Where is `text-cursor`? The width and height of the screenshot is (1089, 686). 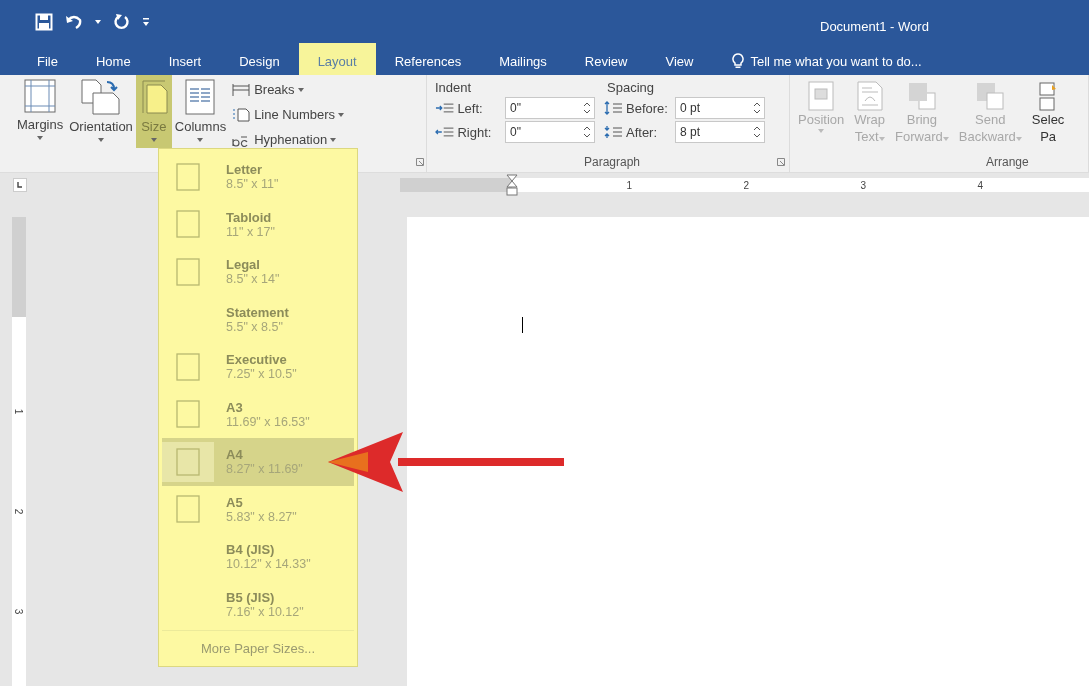 text-cursor is located at coordinates (522, 325).